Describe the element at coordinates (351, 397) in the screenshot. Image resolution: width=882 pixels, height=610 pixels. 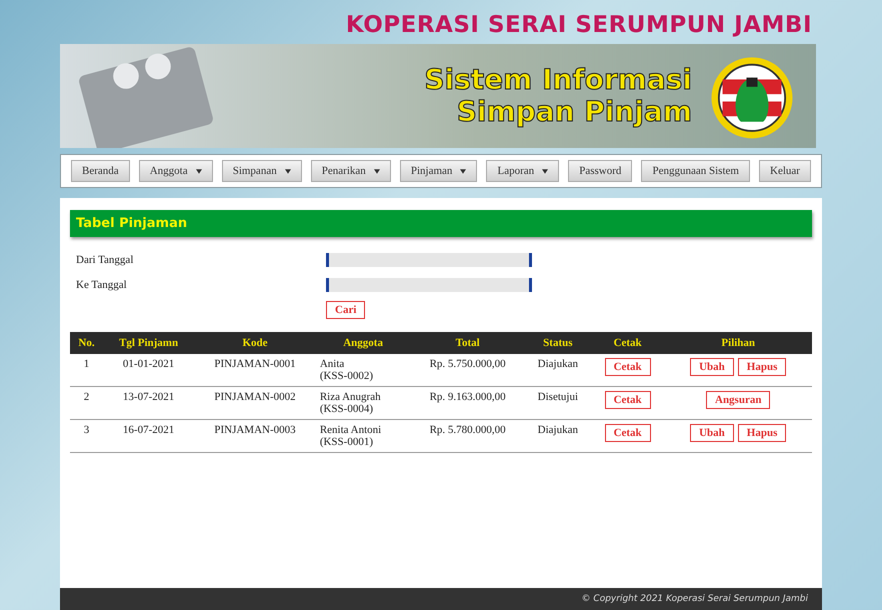
I see `member-name: Riza Anugrah` at that location.